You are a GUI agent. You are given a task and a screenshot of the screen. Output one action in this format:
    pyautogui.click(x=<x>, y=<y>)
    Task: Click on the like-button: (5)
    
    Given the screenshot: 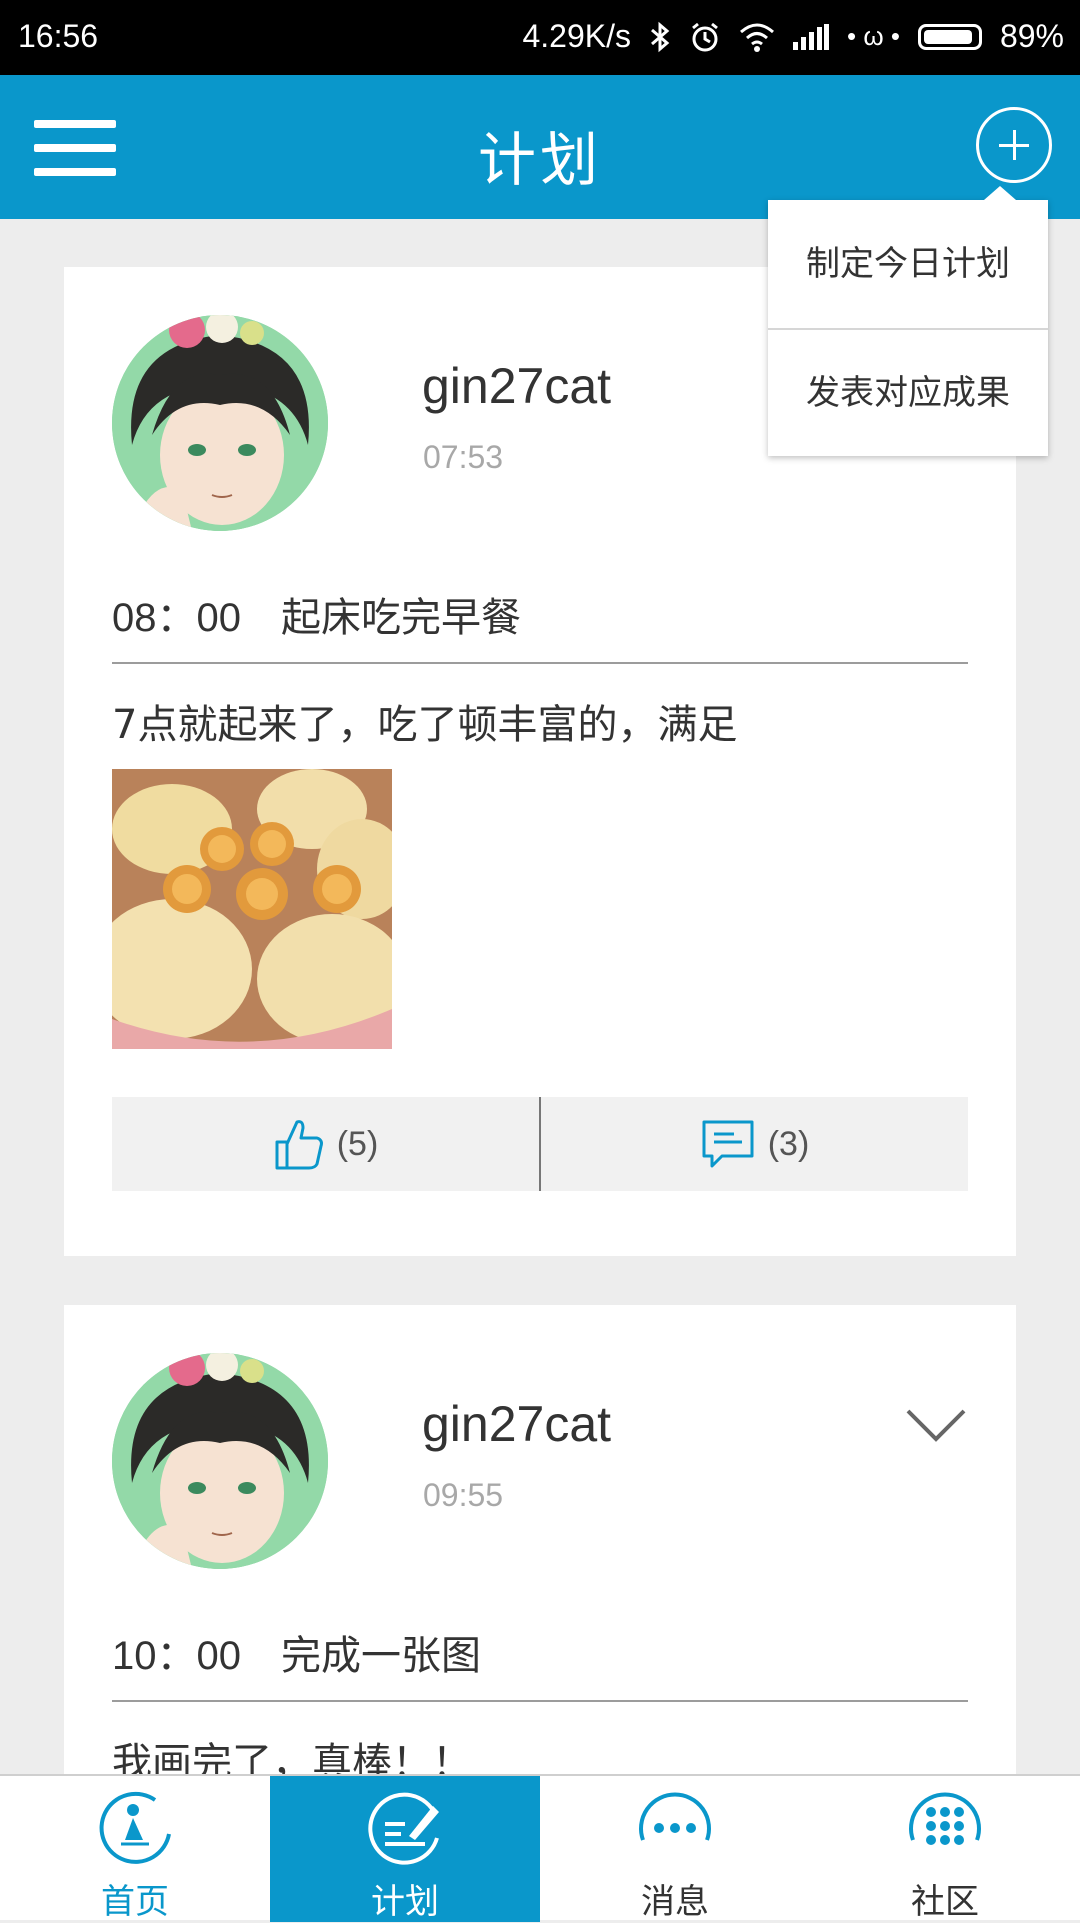 What is the action you would take?
    pyautogui.click(x=325, y=1144)
    